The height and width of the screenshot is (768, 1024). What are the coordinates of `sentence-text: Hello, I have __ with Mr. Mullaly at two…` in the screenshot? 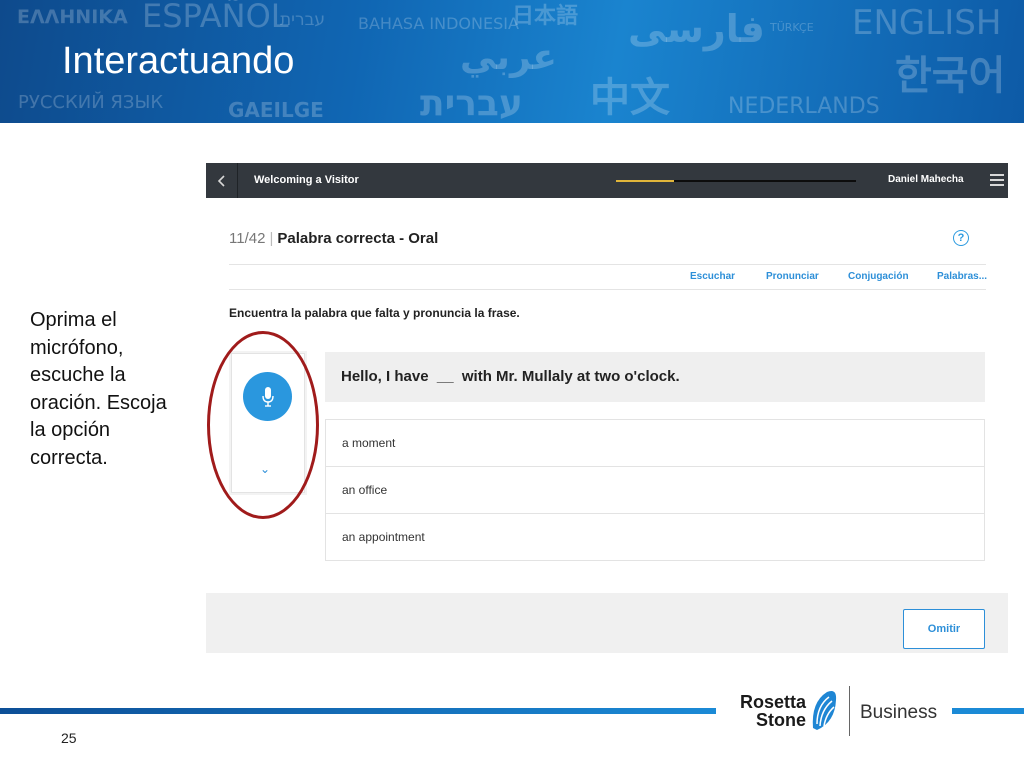 It's located at (510, 376).